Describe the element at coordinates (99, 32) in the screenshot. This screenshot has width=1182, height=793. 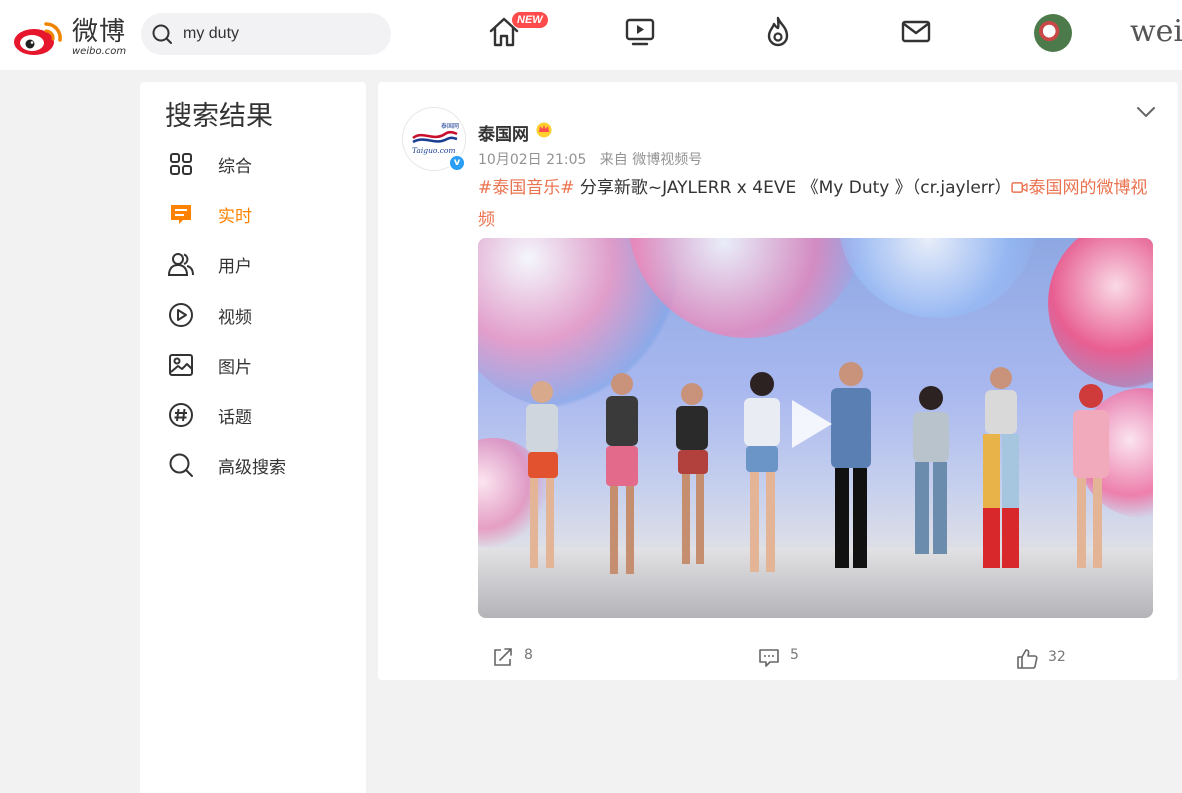
I see `logo-wordmark: 微博` at that location.